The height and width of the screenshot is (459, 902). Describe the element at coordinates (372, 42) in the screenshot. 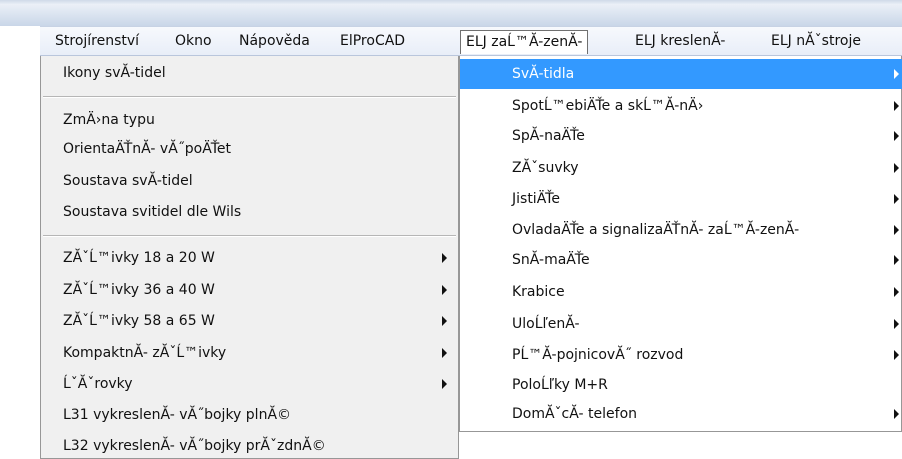

I see `menu-elprocad: ElProCAD` at that location.